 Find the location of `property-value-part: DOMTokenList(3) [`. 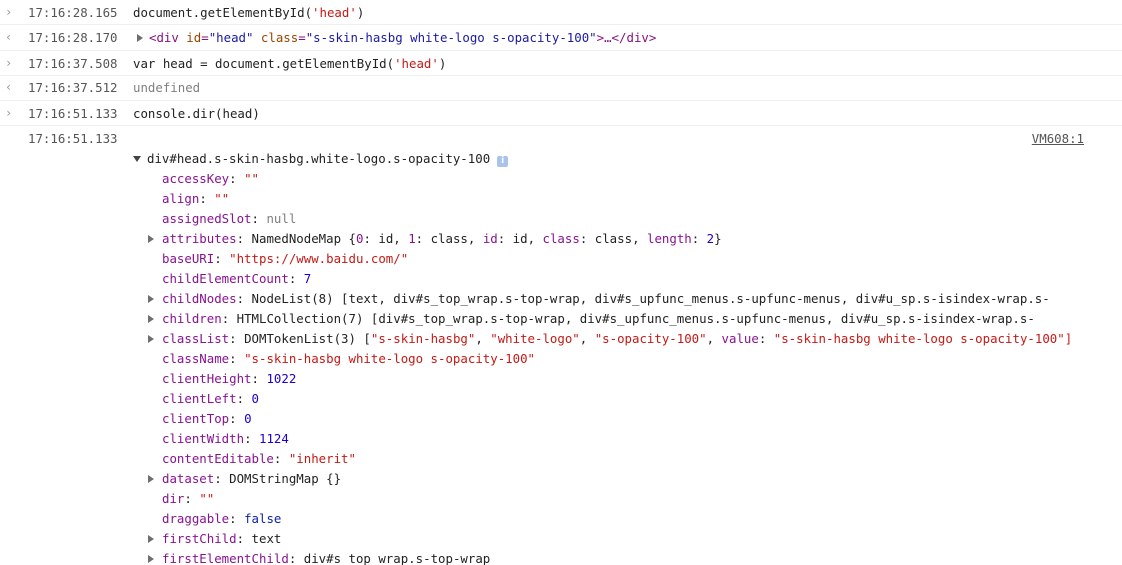

property-value-part: DOMTokenList(3) [ is located at coordinates (307, 338).